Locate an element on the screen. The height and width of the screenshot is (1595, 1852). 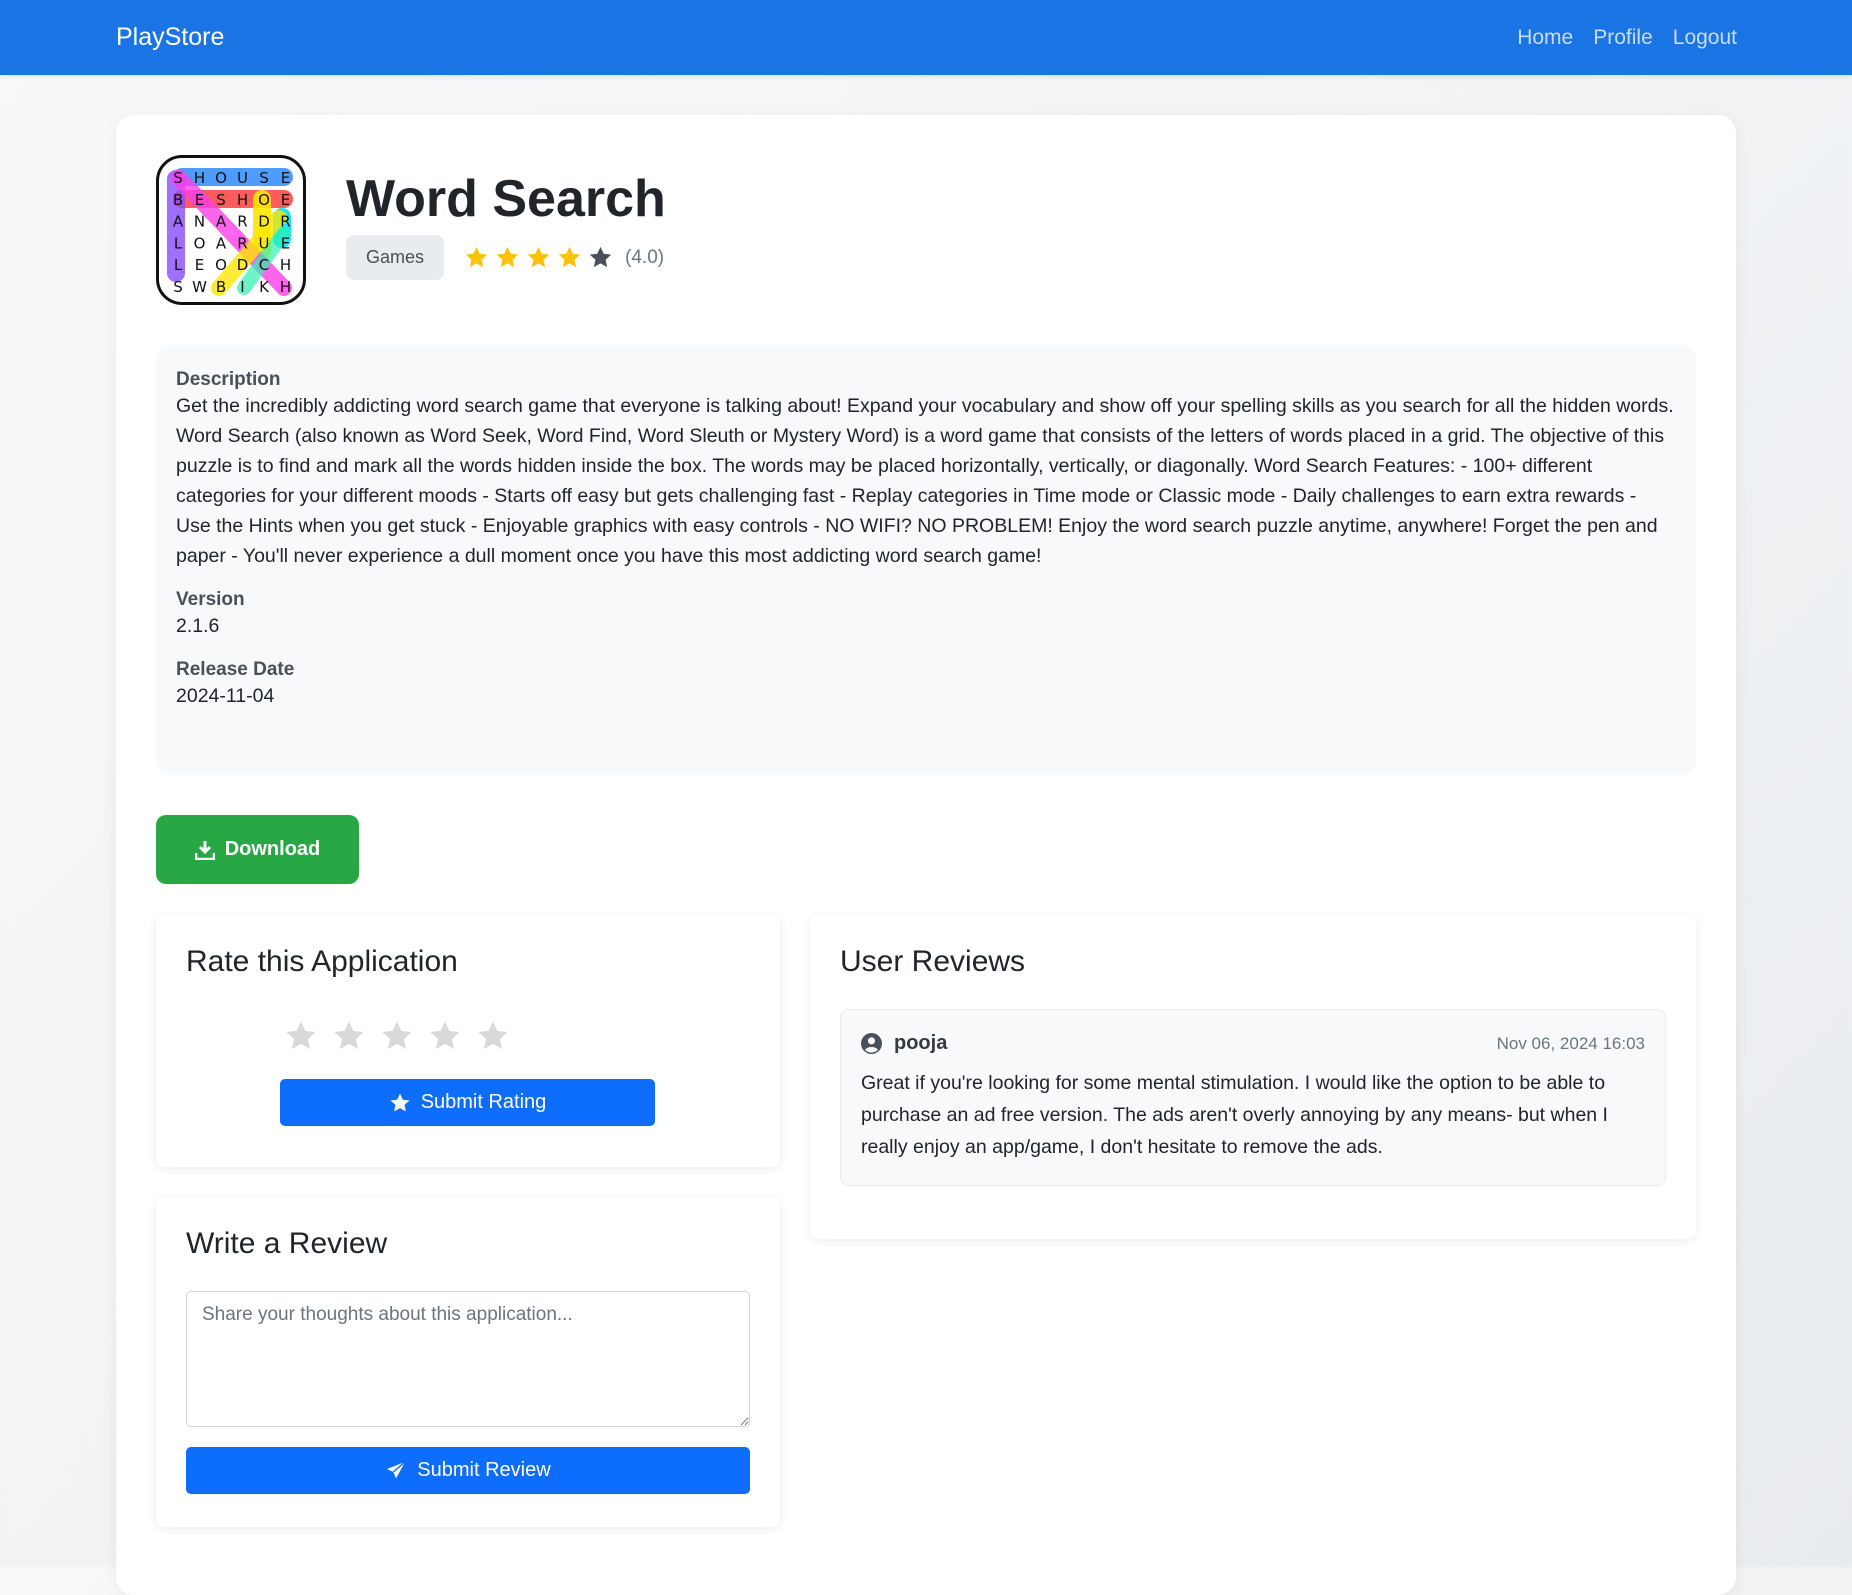
rating-star-3-icon is located at coordinates (397, 1036).